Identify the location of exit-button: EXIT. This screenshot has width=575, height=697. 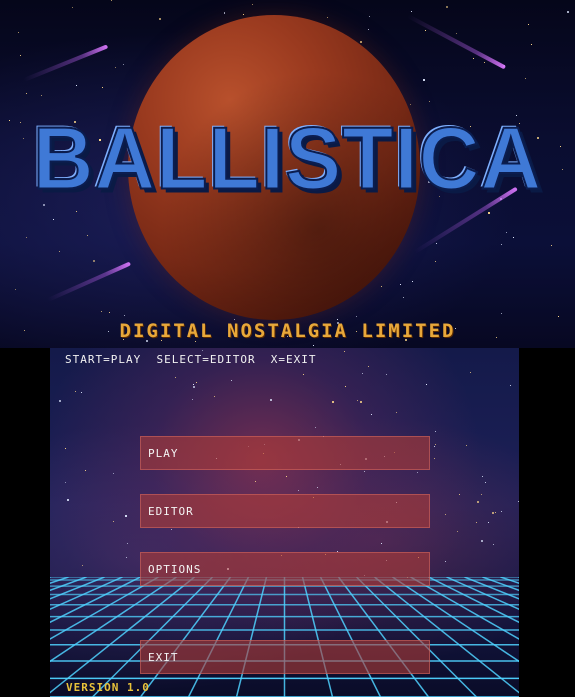
(285, 657).